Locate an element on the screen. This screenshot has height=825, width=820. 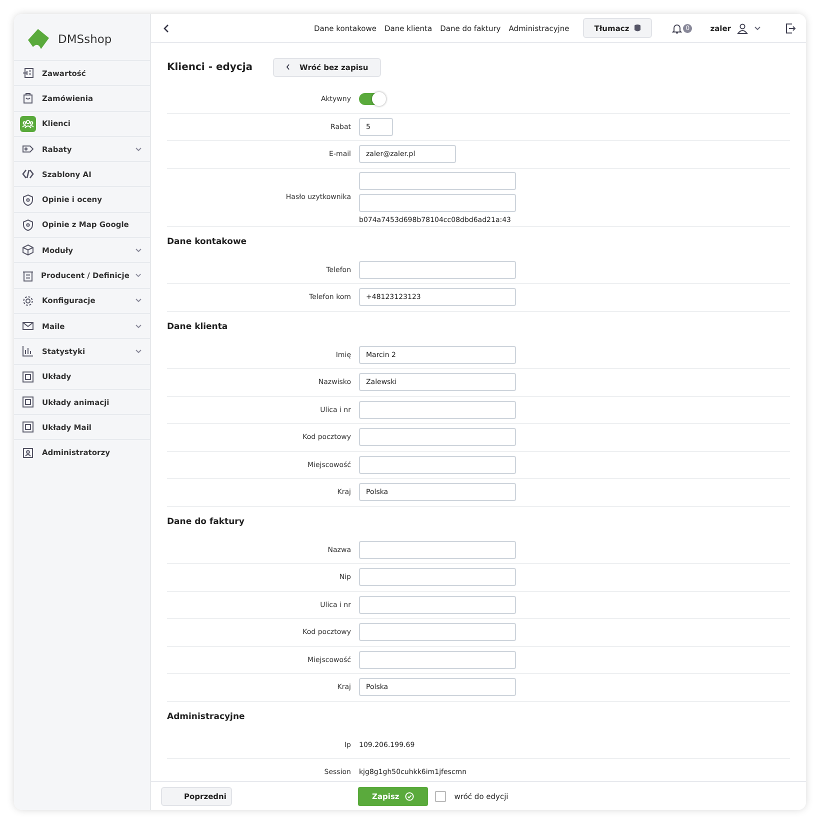
people-icon is located at coordinates (28, 124).